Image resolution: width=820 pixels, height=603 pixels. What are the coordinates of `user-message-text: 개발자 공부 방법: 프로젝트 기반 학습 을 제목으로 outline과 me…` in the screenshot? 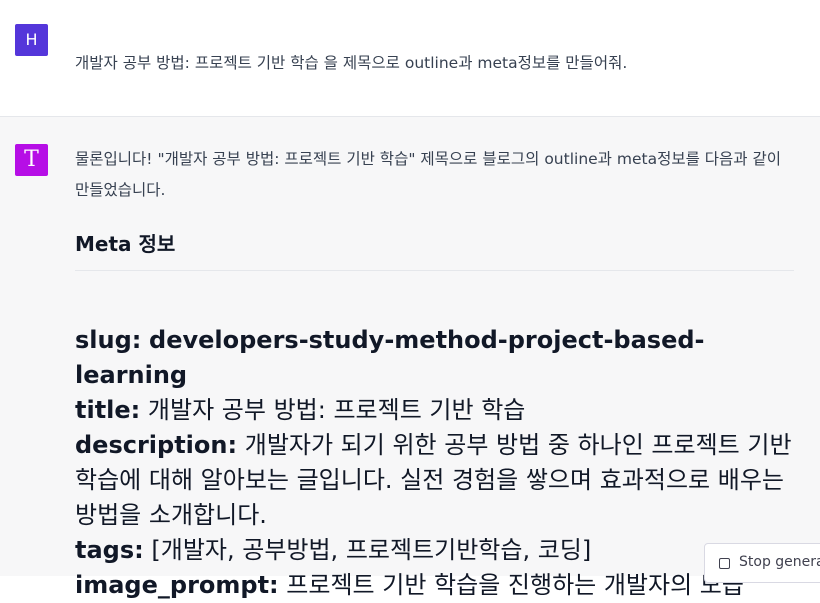 It's located at (351, 63).